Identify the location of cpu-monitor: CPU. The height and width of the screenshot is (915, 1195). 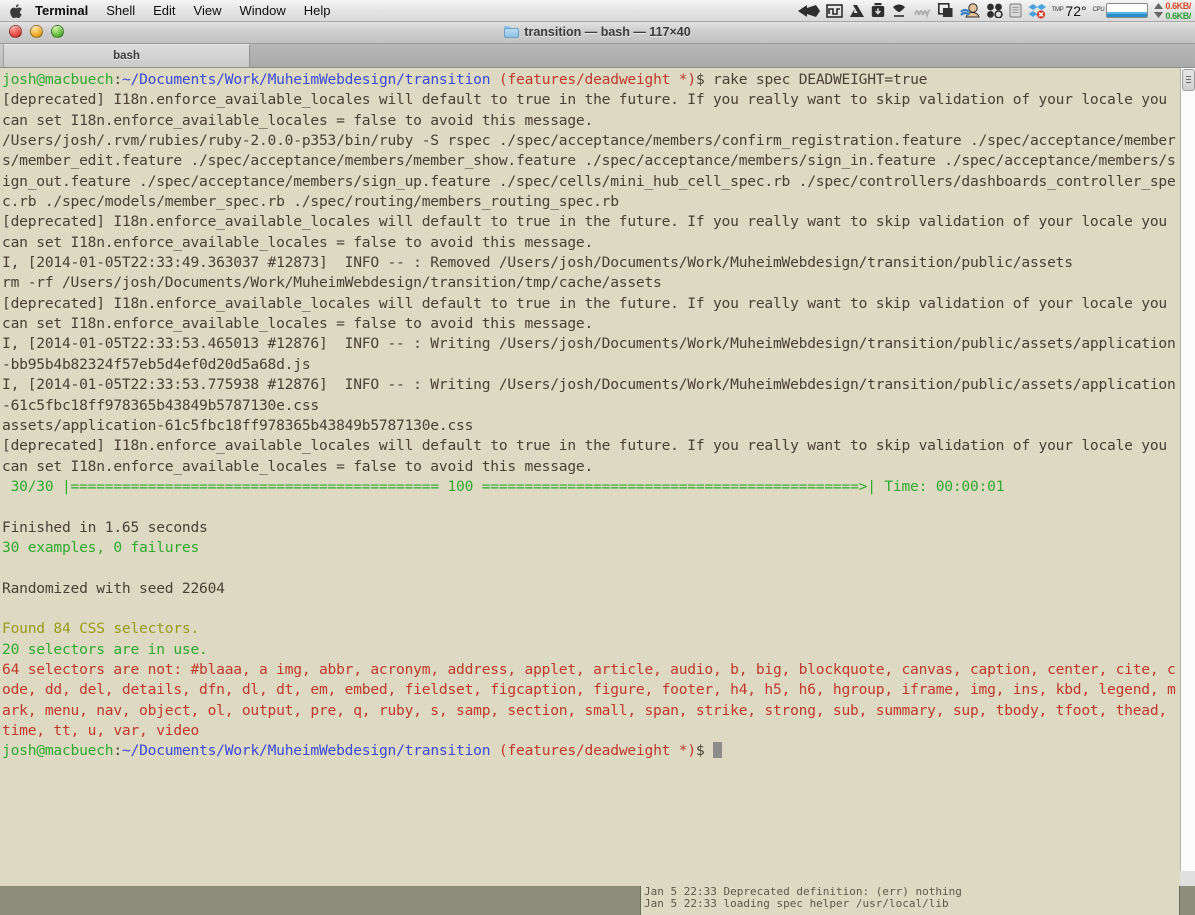
(1121, 11).